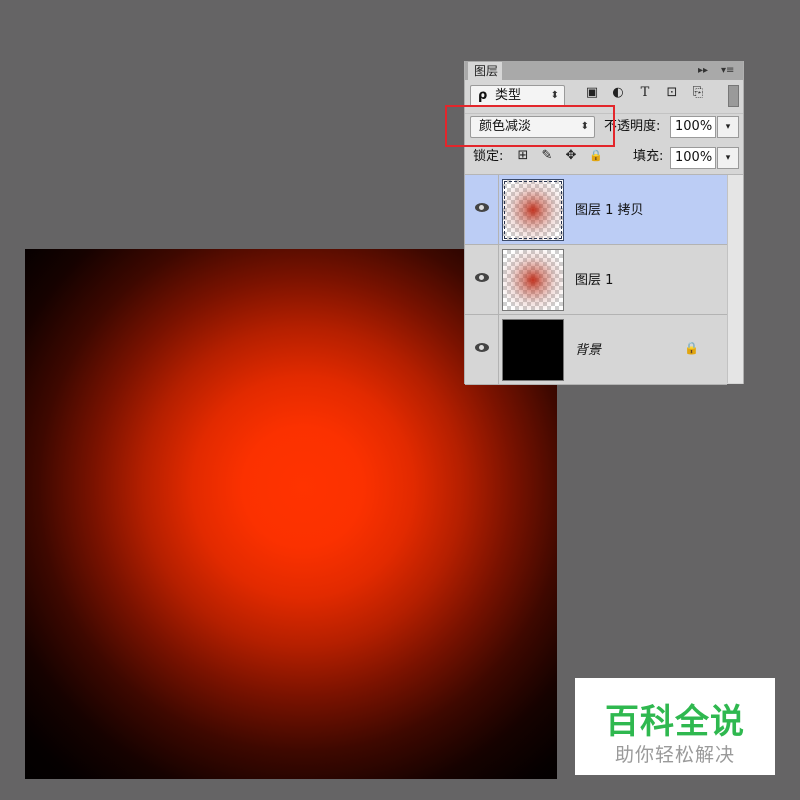 The image size is (800, 800). Describe the element at coordinates (735, 279) in the screenshot. I see `layers-scrollbar` at that location.